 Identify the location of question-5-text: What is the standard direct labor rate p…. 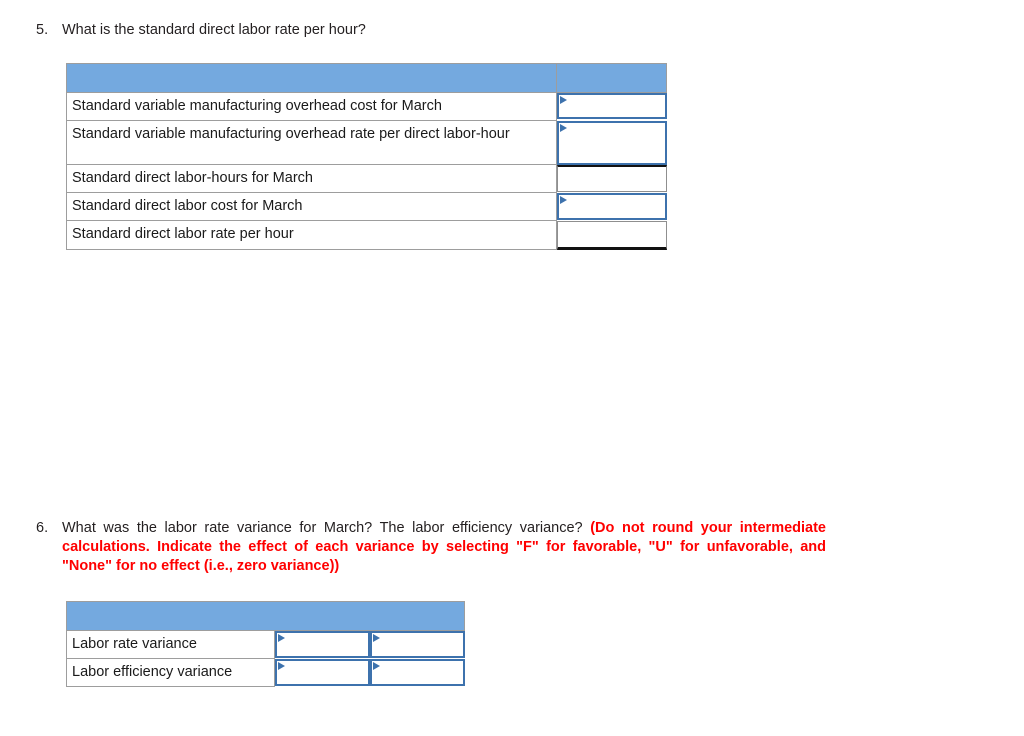
(214, 30).